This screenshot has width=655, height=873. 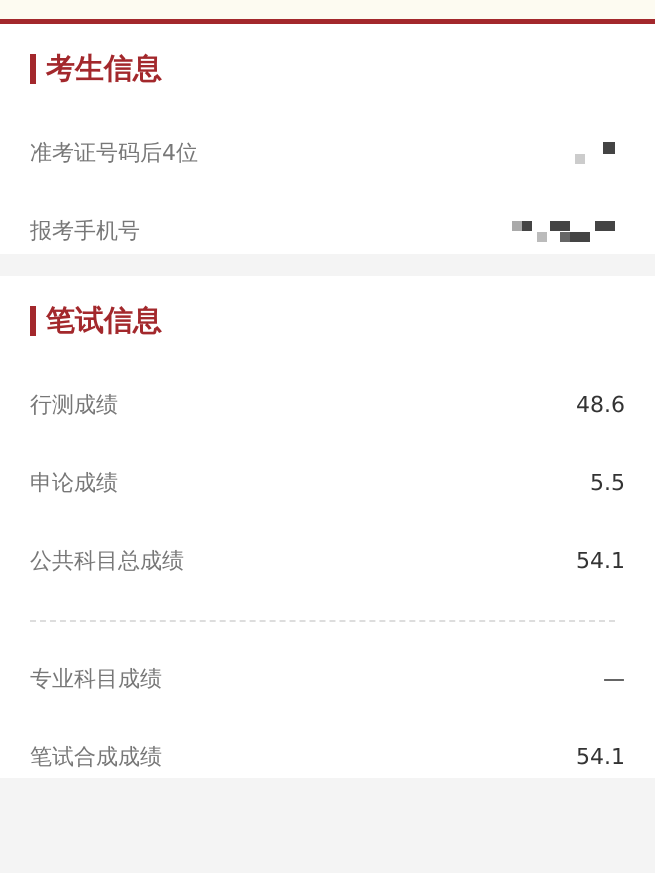 I want to click on field-label: 笔试合成成绩, so click(x=96, y=758).